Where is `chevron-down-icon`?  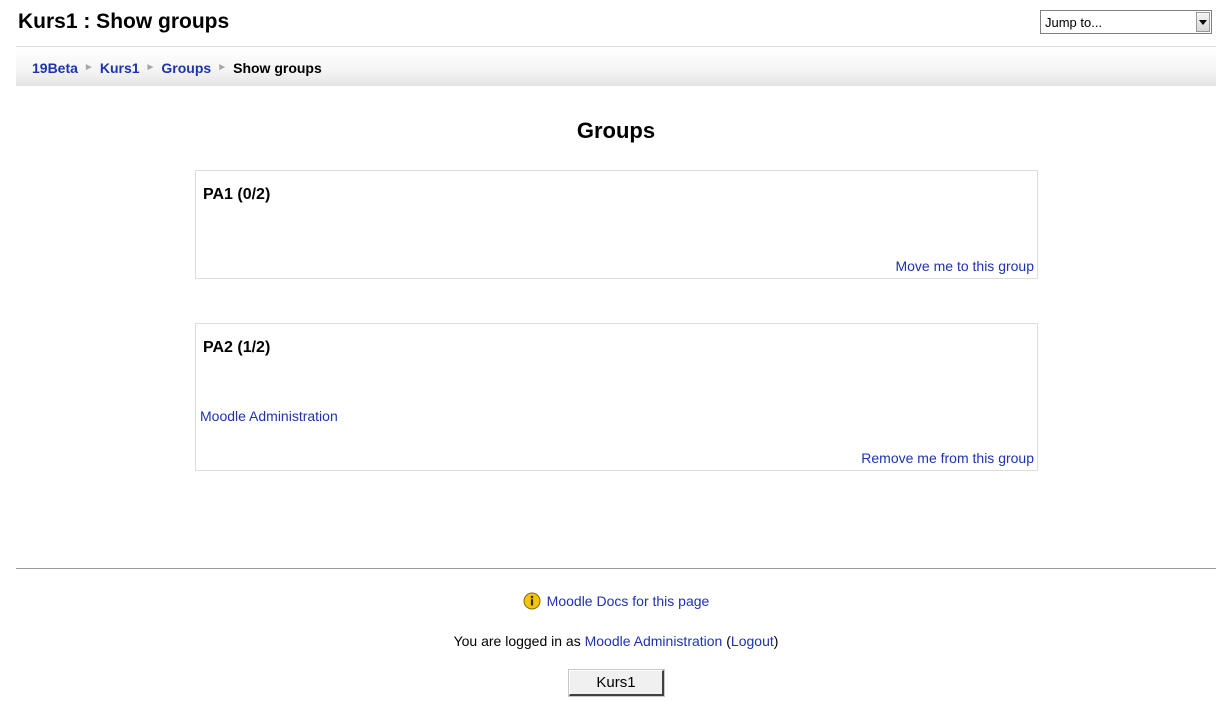
chevron-down-icon is located at coordinates (1203, 22).